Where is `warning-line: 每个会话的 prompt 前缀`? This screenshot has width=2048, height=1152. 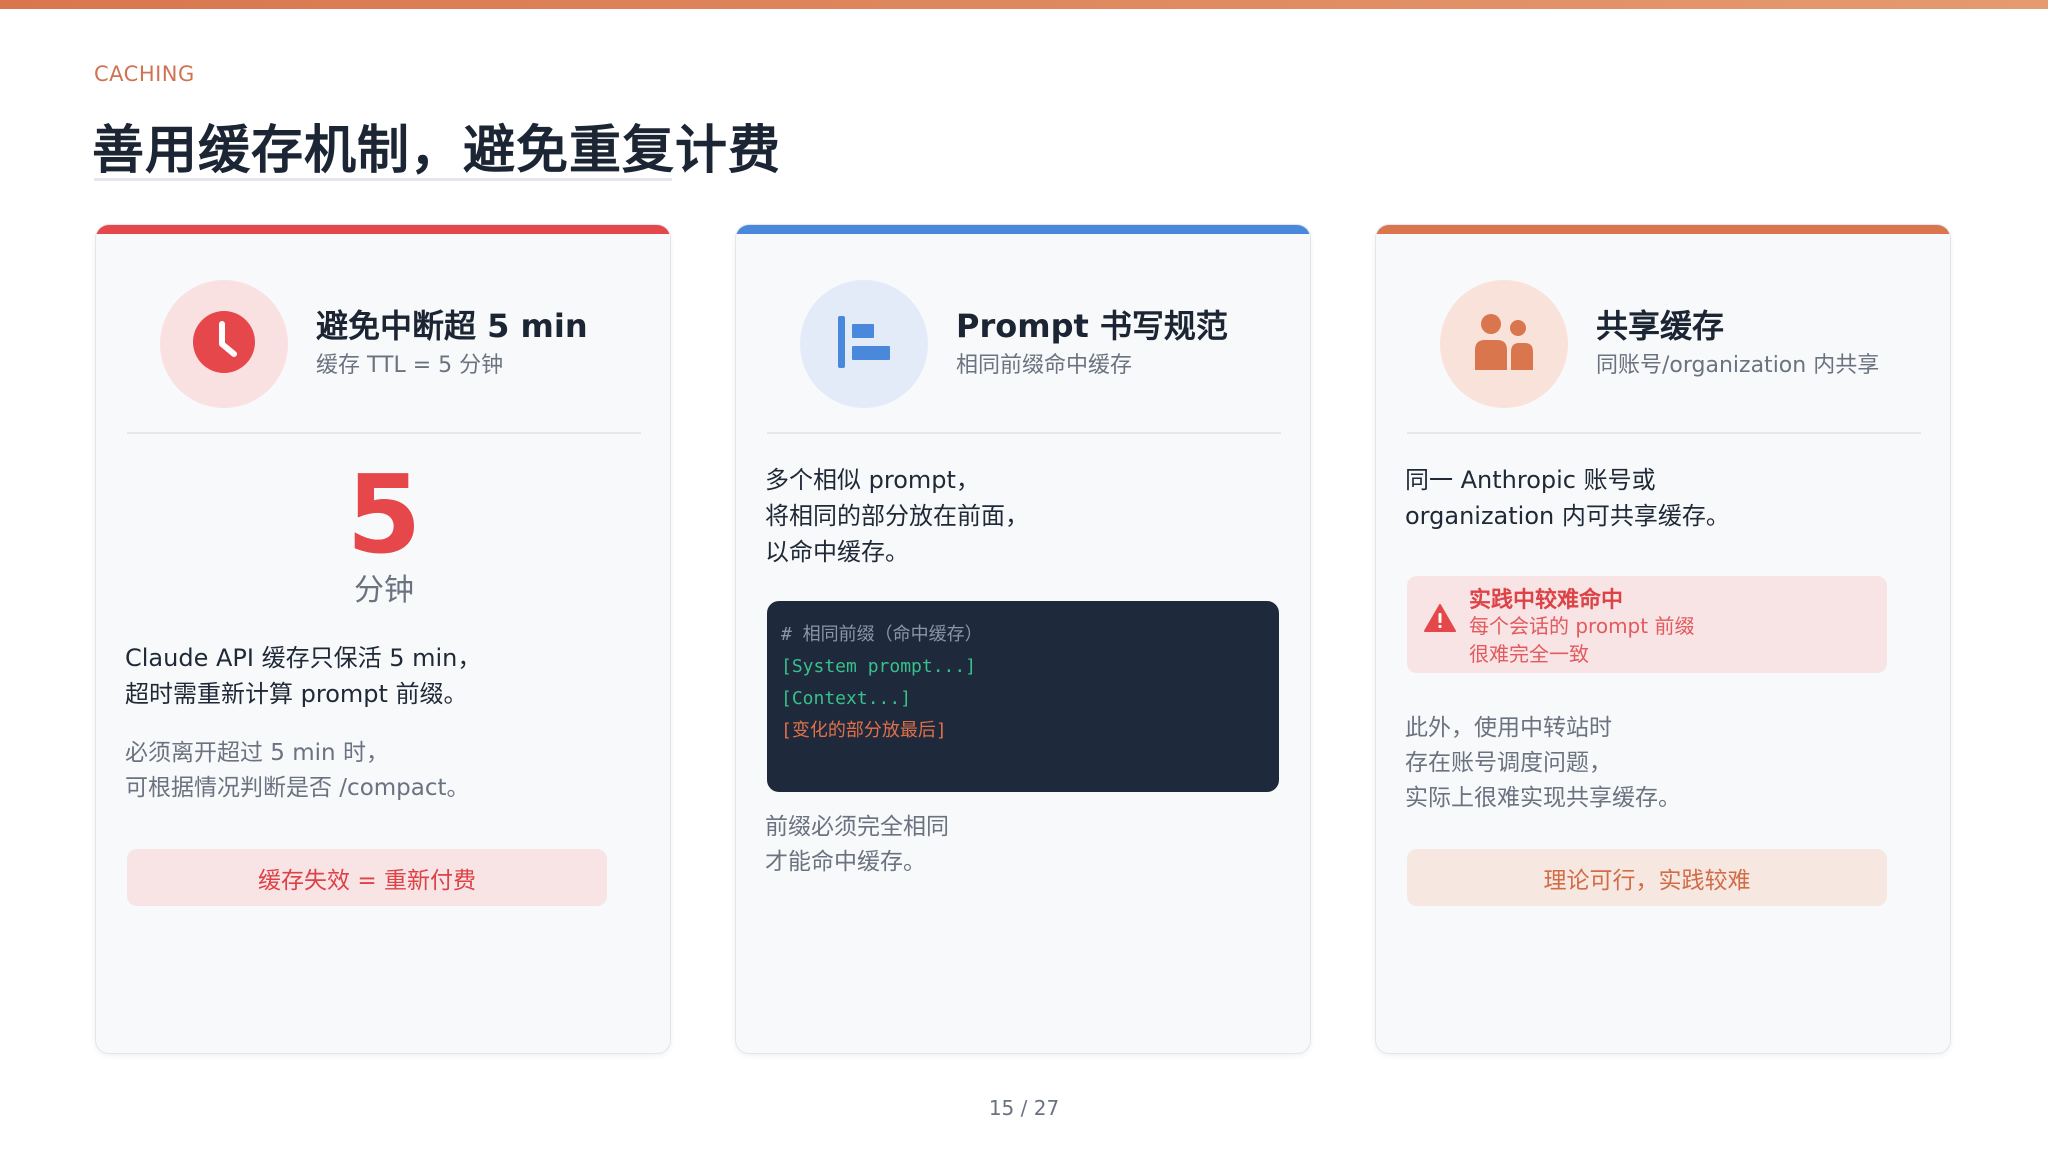 warning-line: 每个会话的 prompt 前缀 is located at coordinates (1582, 626).